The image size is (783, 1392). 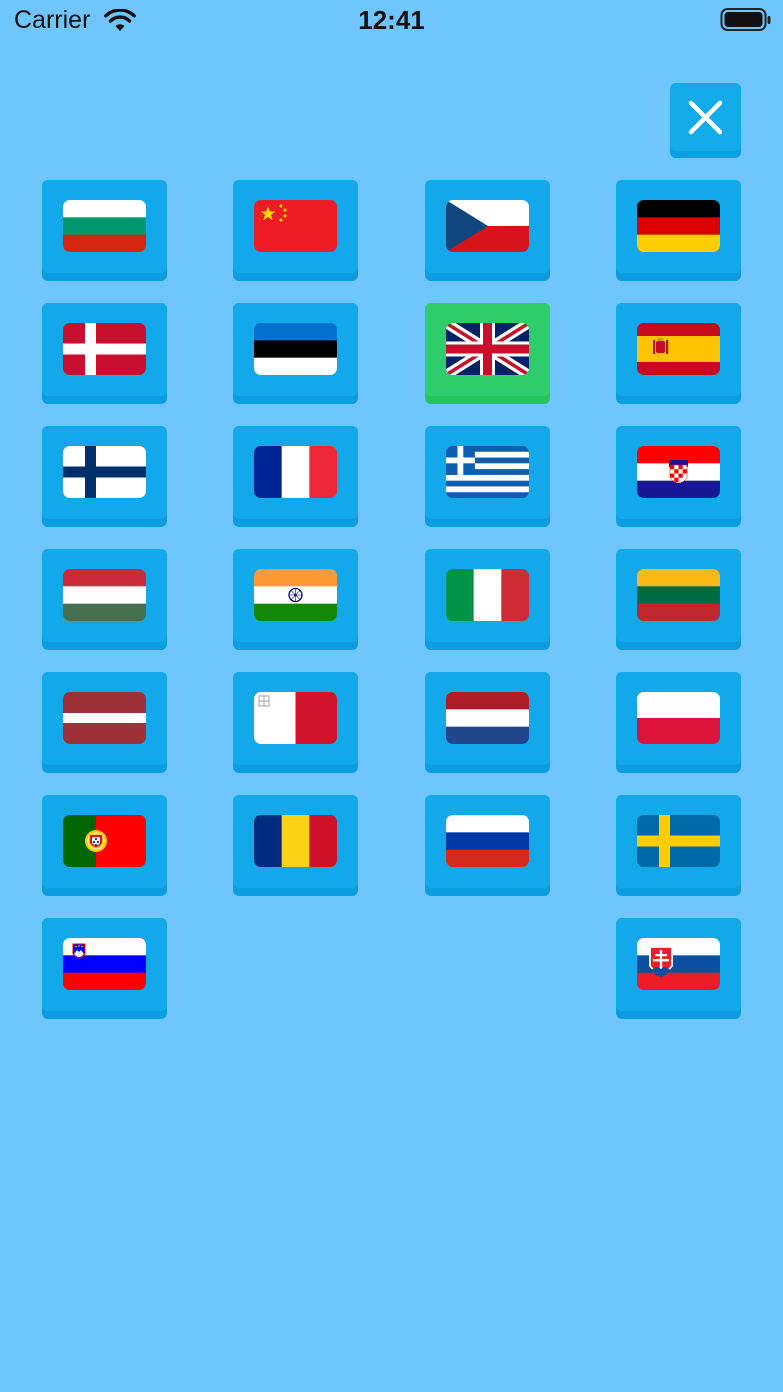 I want to click on language-tile-pl, so click(x=678, y=722).